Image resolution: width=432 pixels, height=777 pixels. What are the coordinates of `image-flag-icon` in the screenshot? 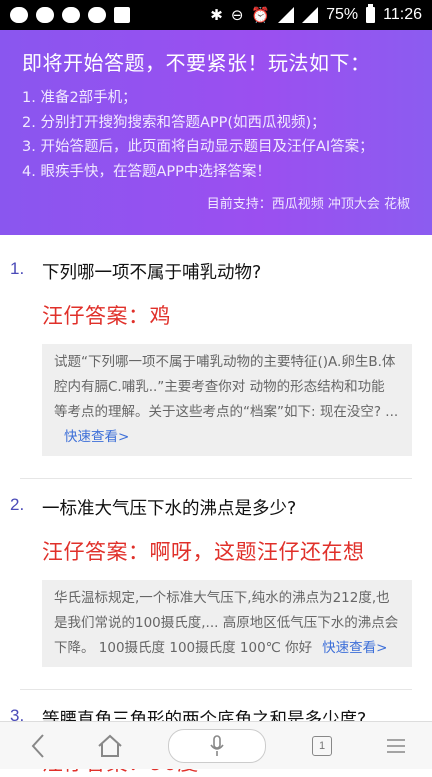 It's located at (122, 15).